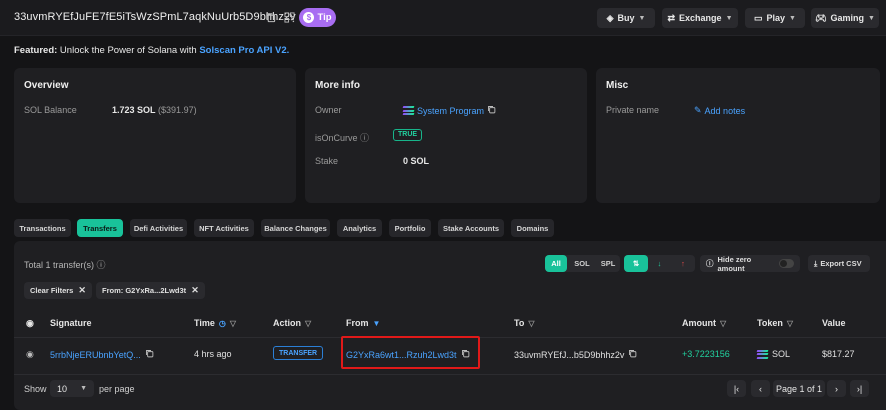  Describe the element at coordinates (569, 355) in the screenshot. I see `to-address: 33uvmRYEfJ...b5D9bhhz2v` at that location.